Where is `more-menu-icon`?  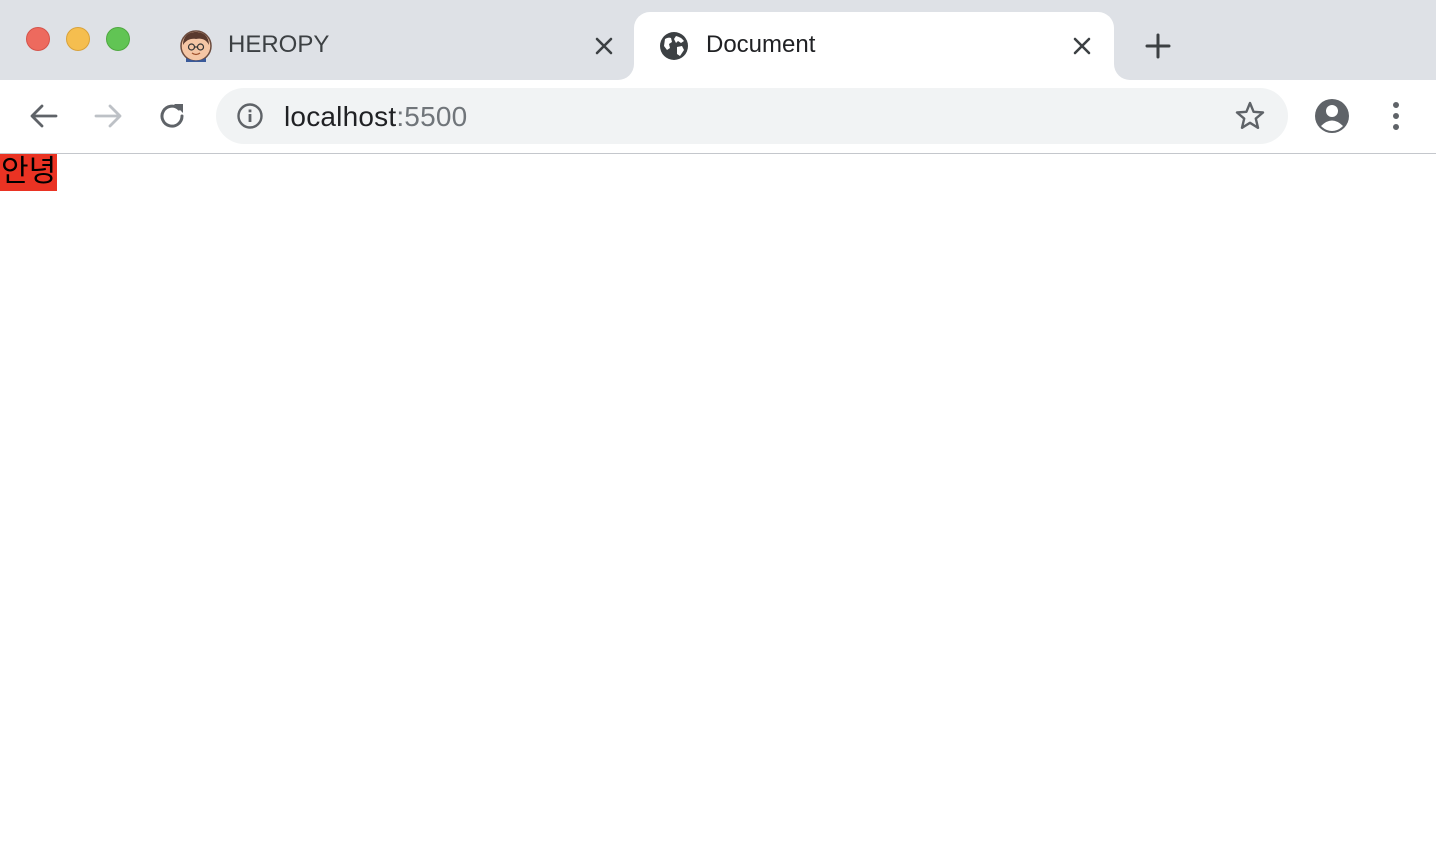 more-menu-icon is located at coordinates (1396, 116).